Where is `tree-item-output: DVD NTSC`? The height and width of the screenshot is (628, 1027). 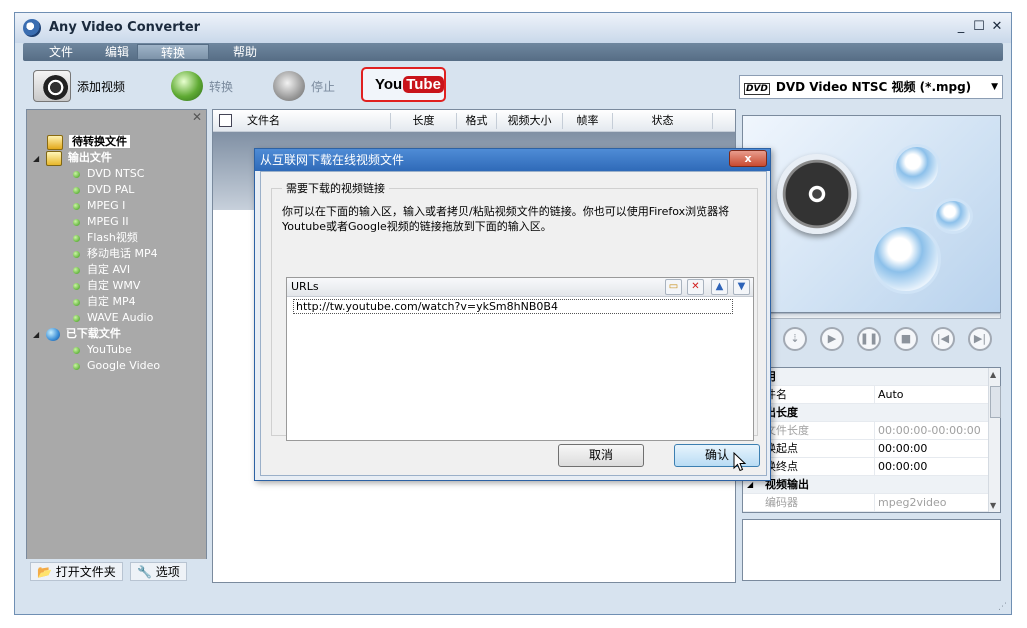 tree-item-output: DVD NTSC is located at coordinates (108, 174).